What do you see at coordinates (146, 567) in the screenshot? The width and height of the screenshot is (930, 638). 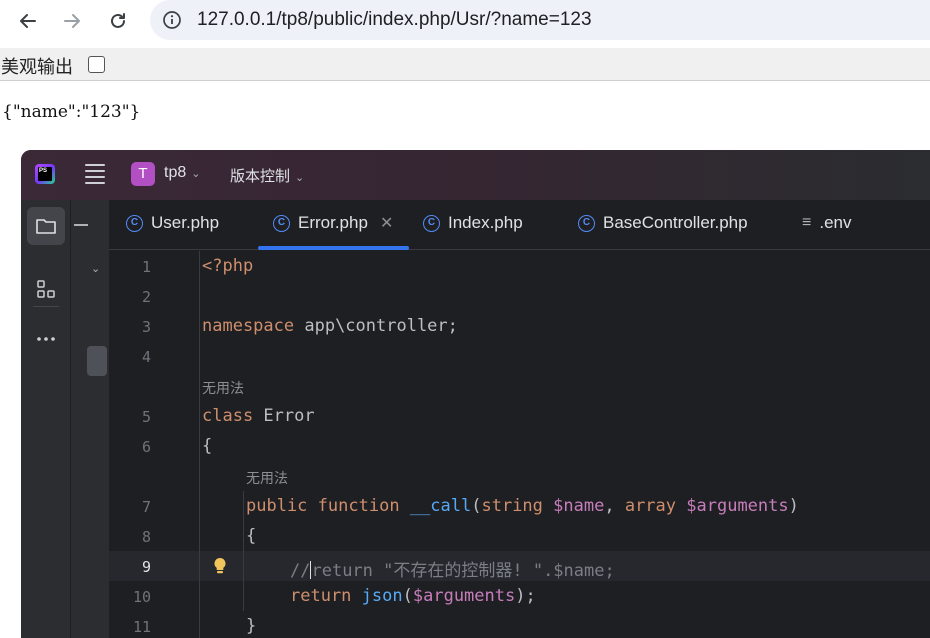 I see `line-number: 9` at bounding box center [146, 567].